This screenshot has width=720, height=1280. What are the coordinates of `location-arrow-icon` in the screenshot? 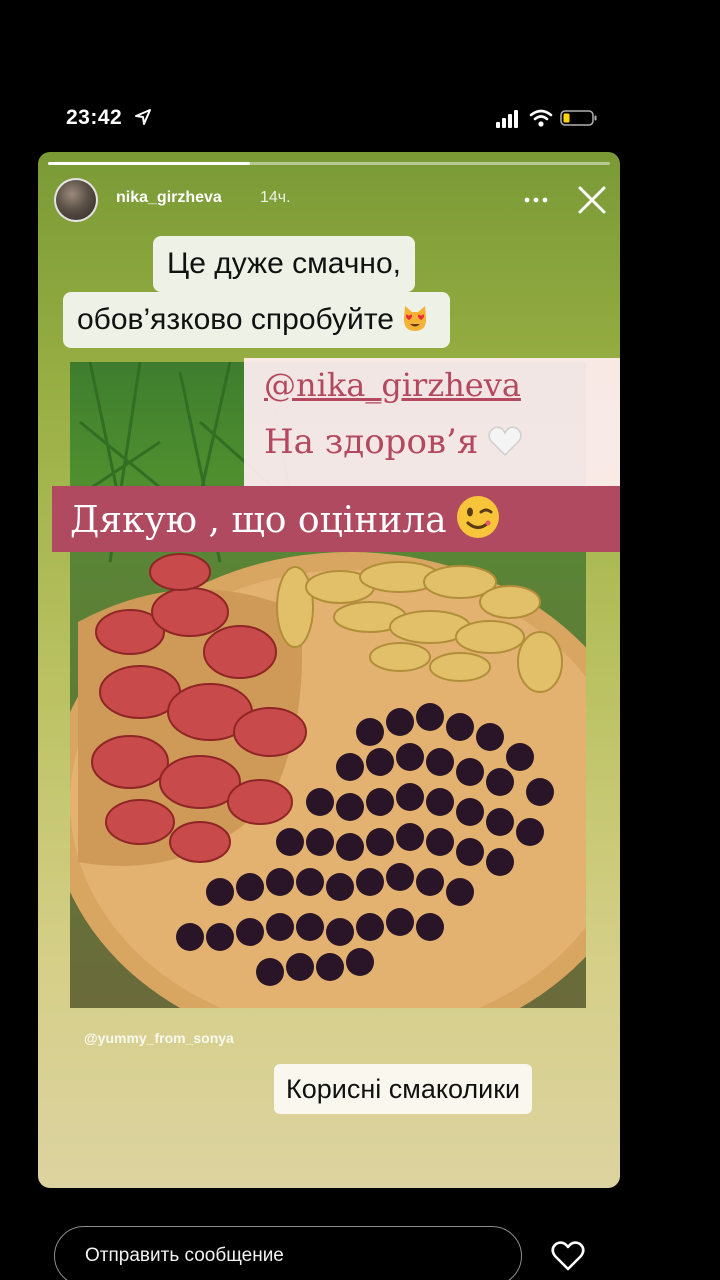 It's located at (143, 117).